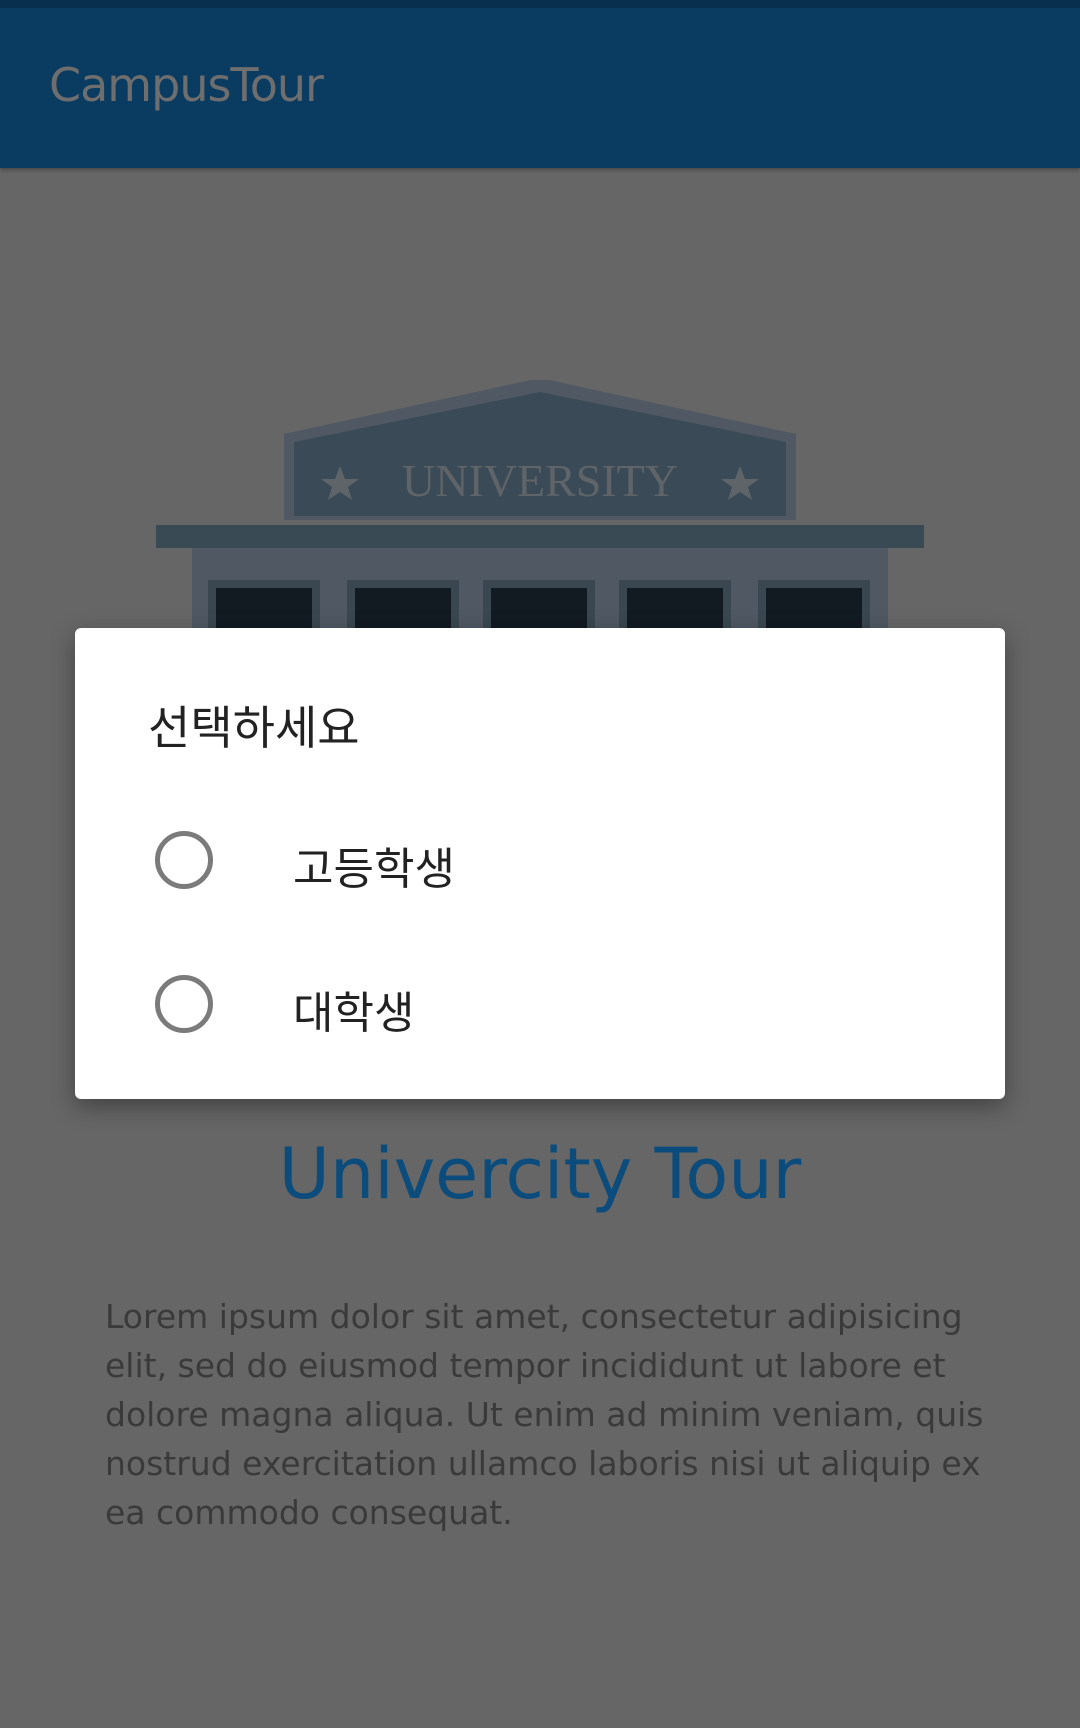  What do you see at coordinates (540, 84) in the screenshot?
I see `app-bar: CampusTour` at bounding box center [540, 84].